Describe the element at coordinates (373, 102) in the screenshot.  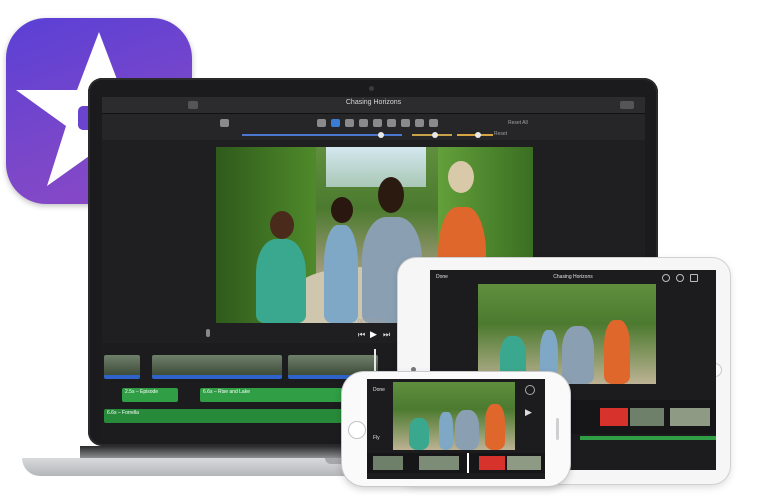
I see `window-title: Chasing Horizons` at that location.